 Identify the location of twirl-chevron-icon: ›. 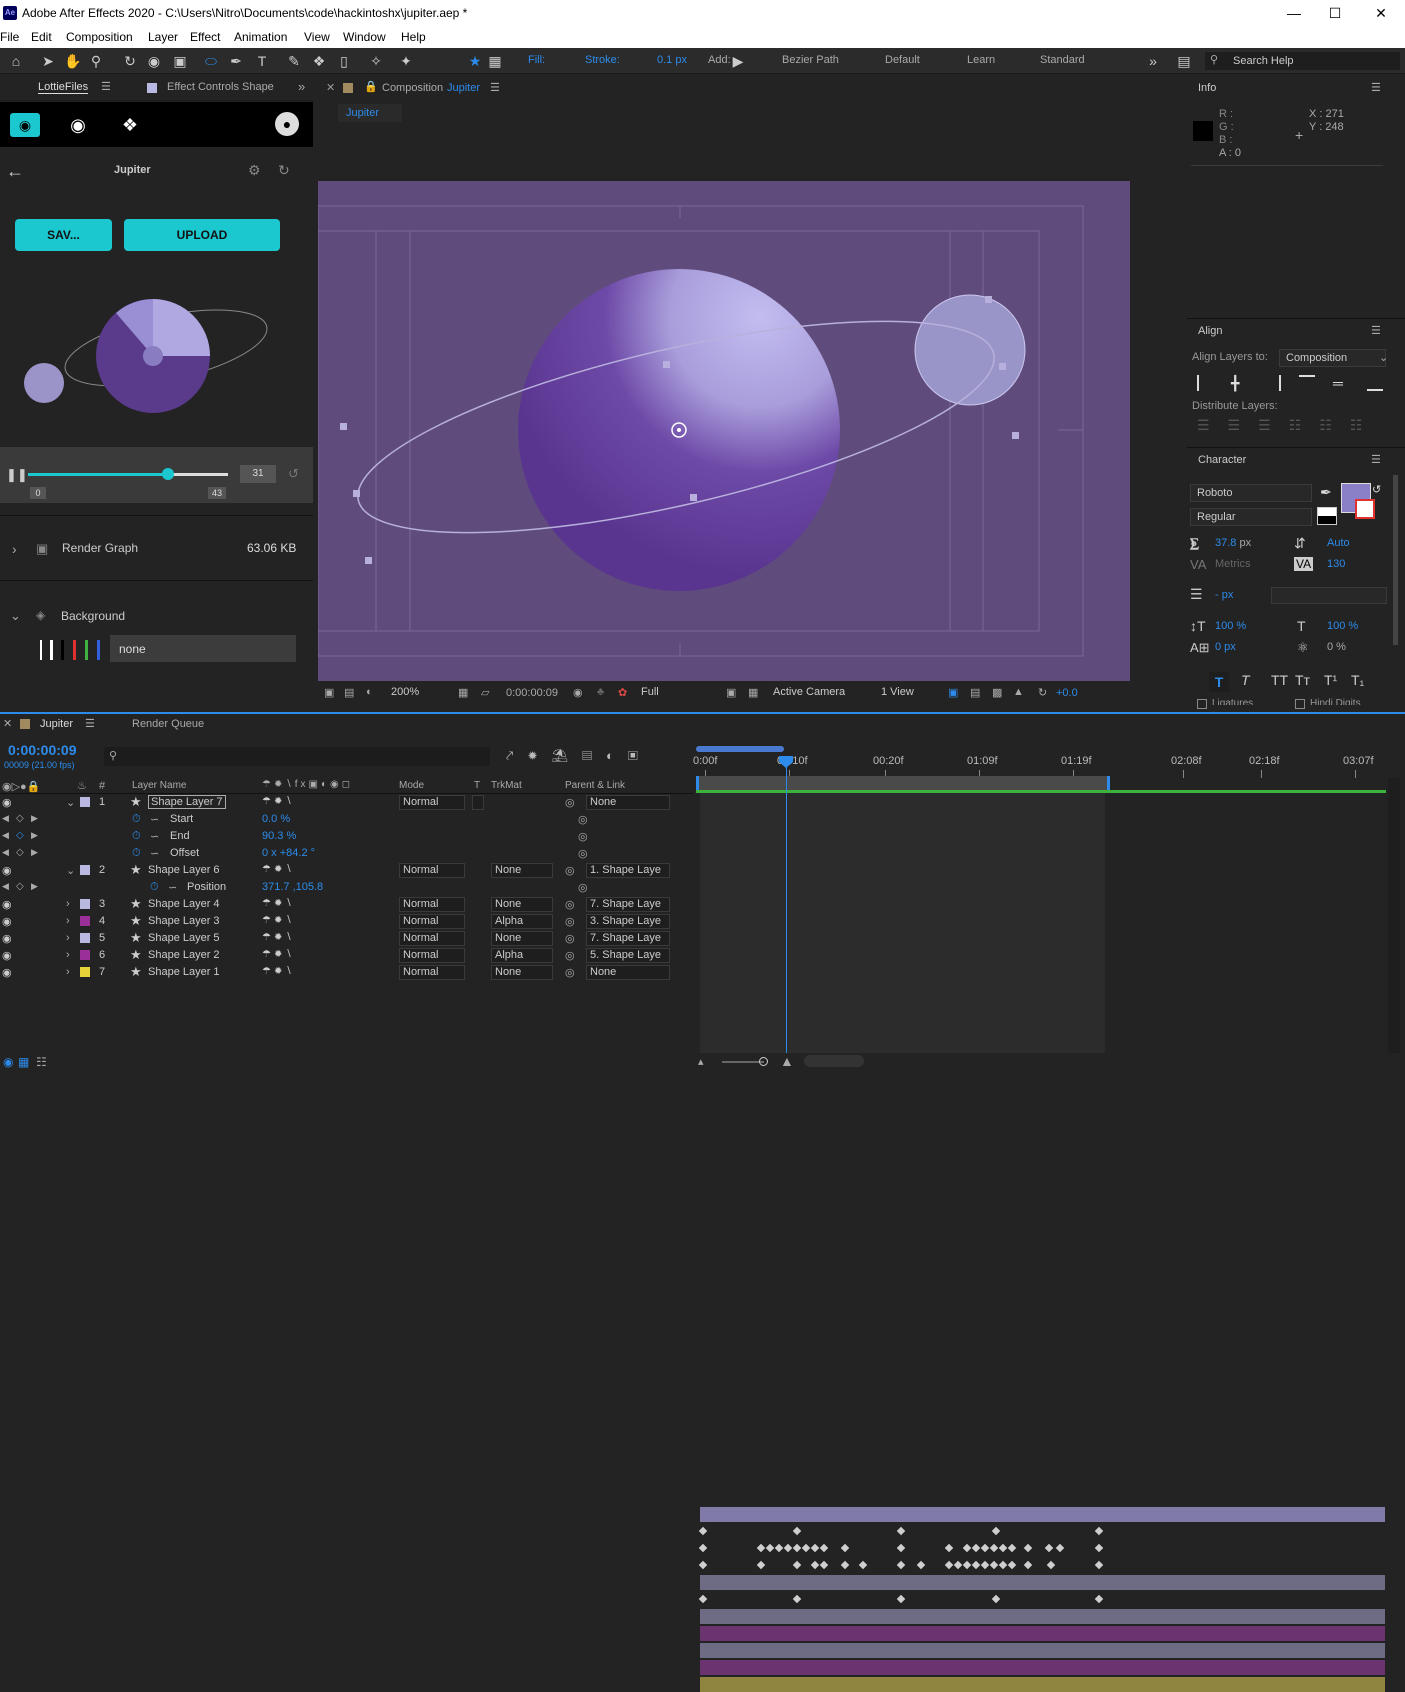
(68, 904).